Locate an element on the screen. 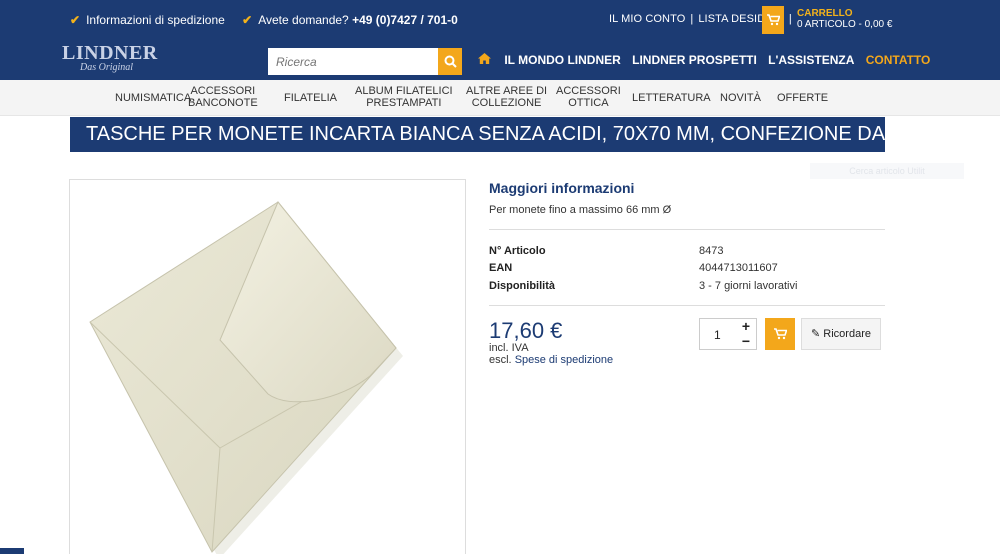 Image resolution: width=1000 pixels, height=554 pixels. cart-summary: CARRELLO 0 ARTICOLO - 0,00 € is located at coordinates (844, 19).